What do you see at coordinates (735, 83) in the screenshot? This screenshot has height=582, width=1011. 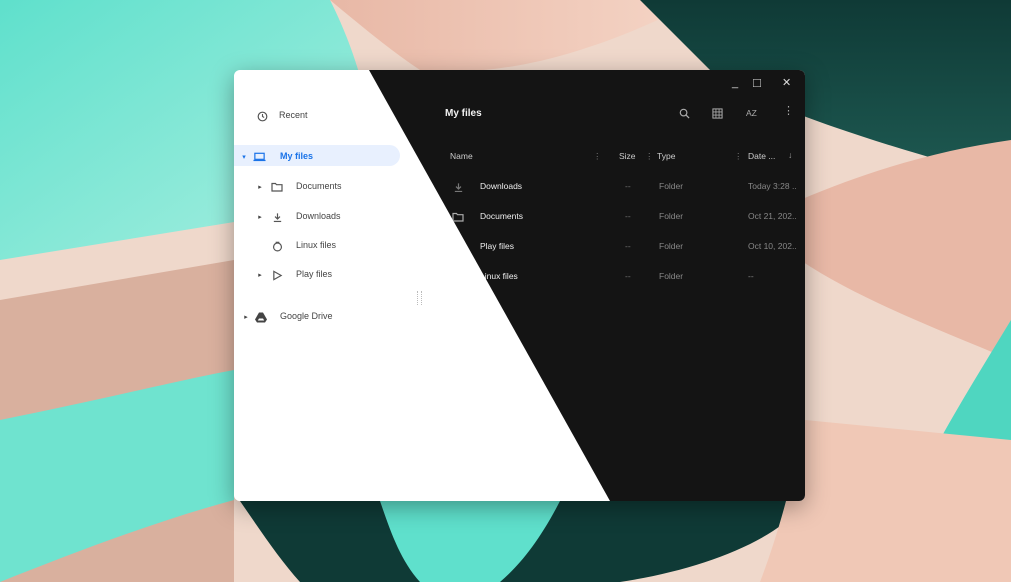 I see `minimize-button: _` at bounding box center [735, 83].